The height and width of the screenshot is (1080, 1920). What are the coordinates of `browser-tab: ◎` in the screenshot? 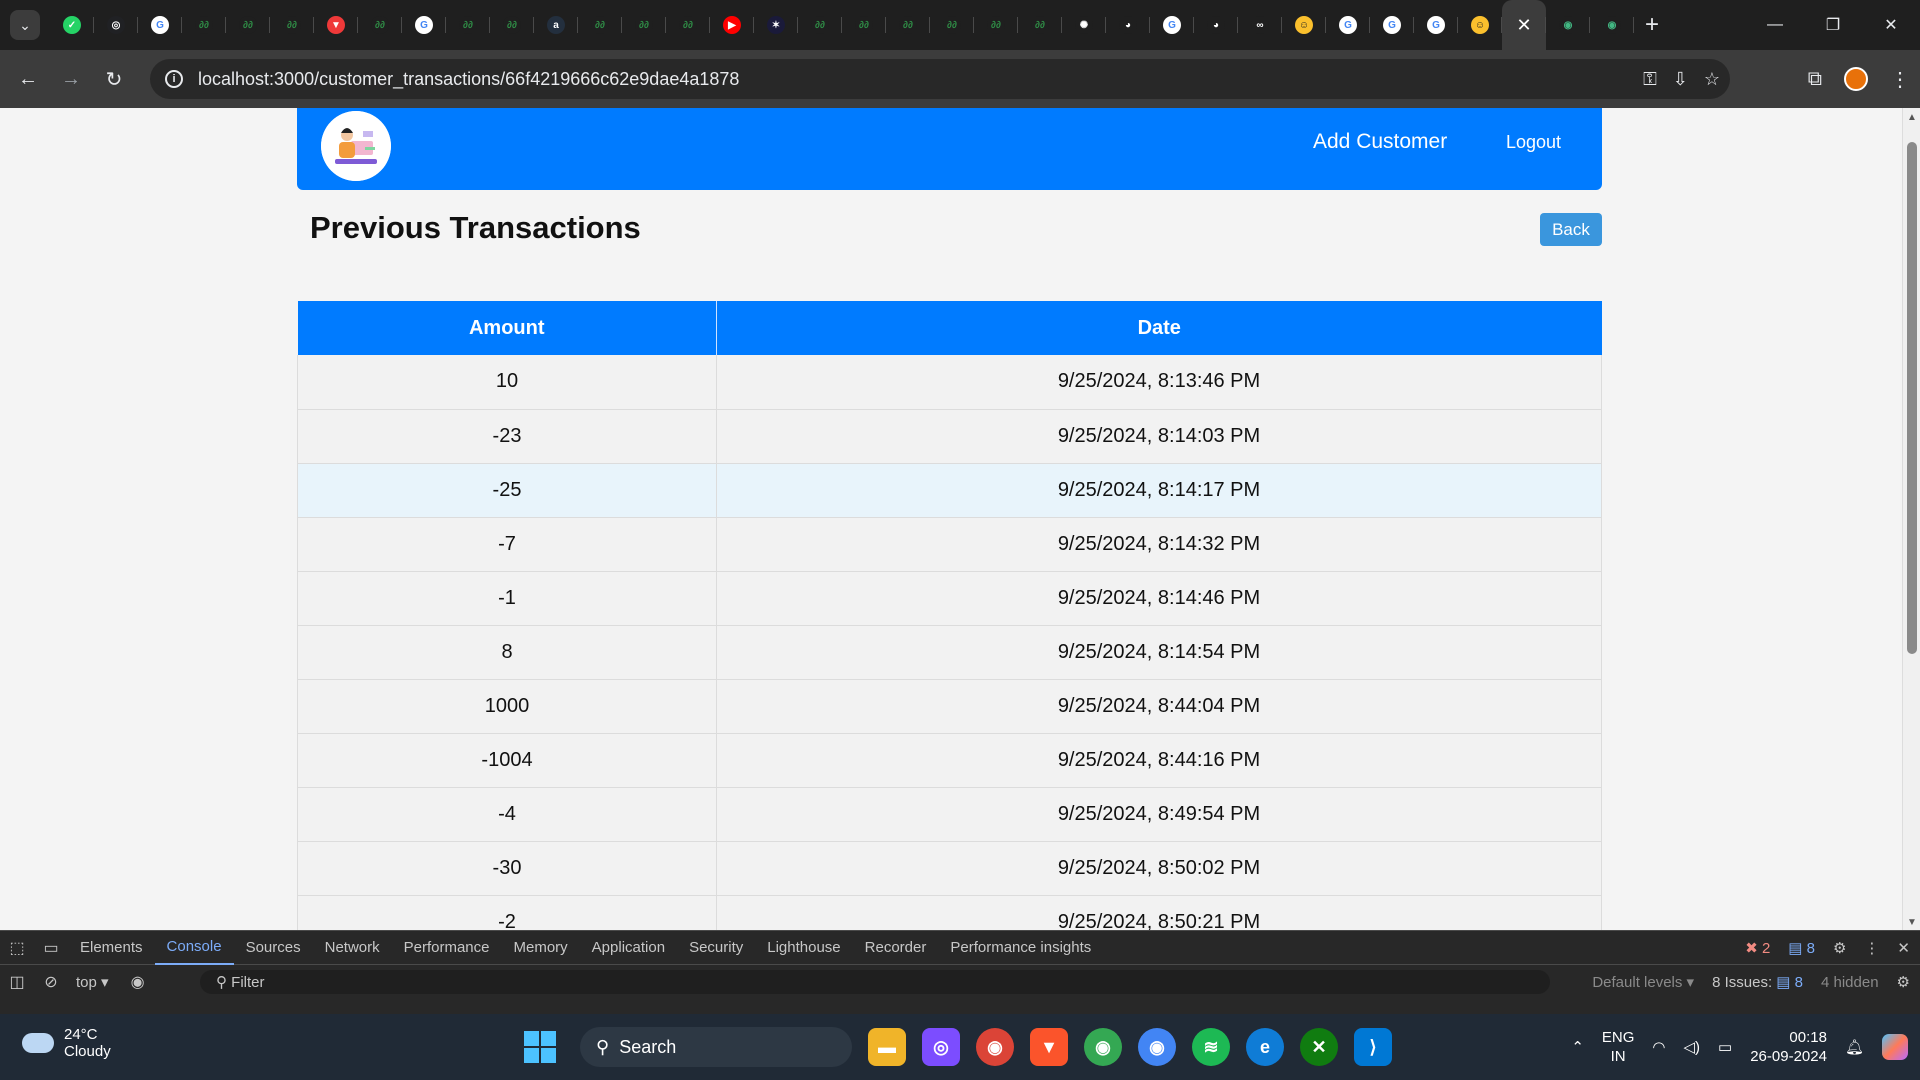 It's located at (116, 25).